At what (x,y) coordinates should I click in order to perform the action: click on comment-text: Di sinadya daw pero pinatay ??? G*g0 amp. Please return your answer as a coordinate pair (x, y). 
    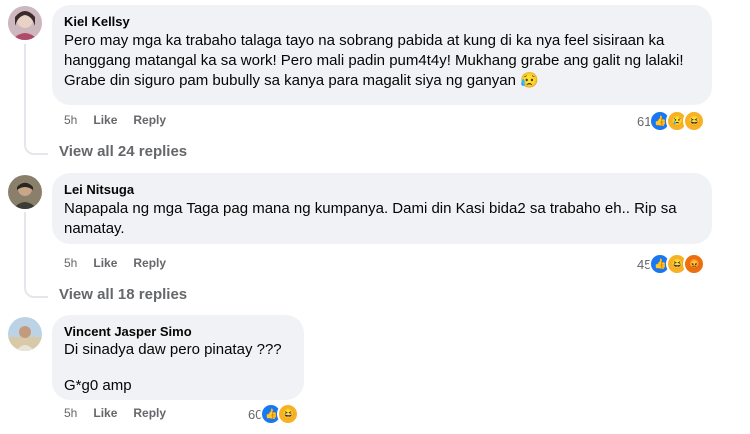
    Looking at the image, I should click on (173, 367).